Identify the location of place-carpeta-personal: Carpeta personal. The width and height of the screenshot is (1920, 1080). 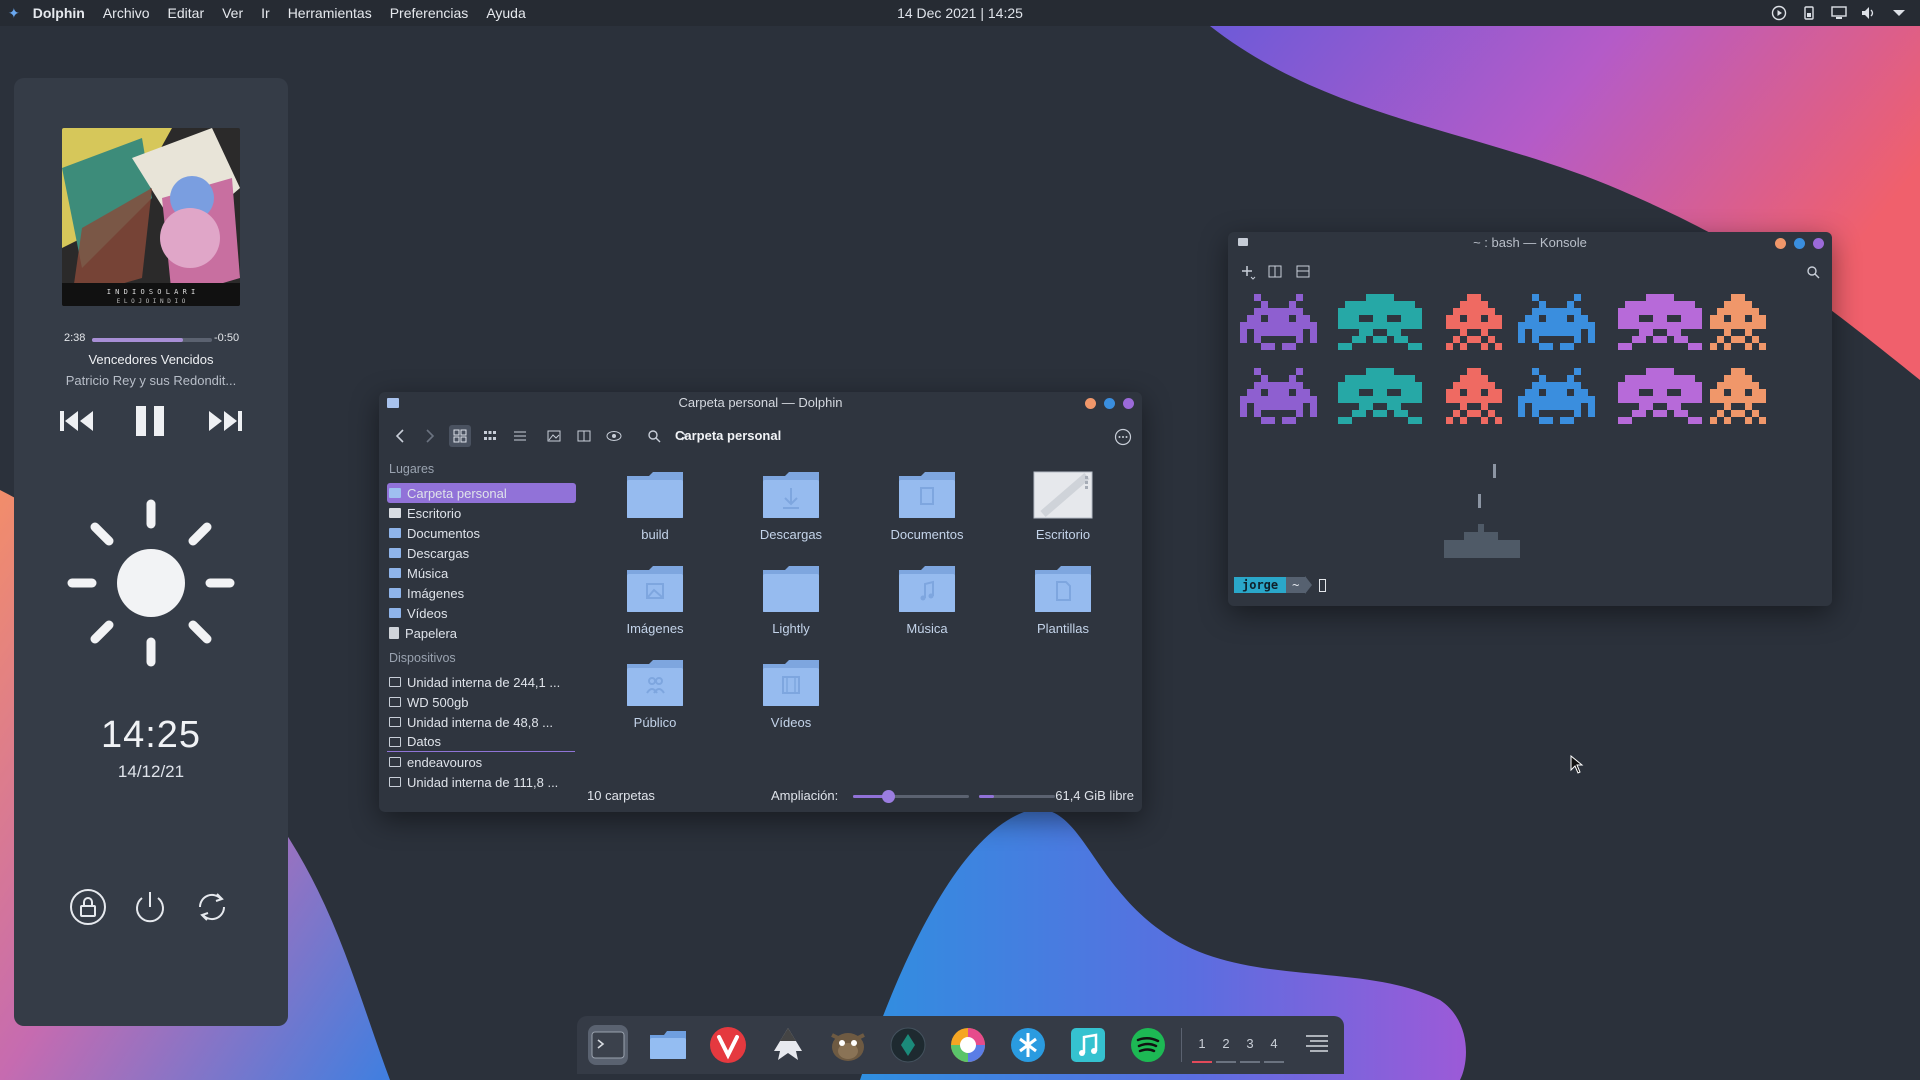
(481, 493).